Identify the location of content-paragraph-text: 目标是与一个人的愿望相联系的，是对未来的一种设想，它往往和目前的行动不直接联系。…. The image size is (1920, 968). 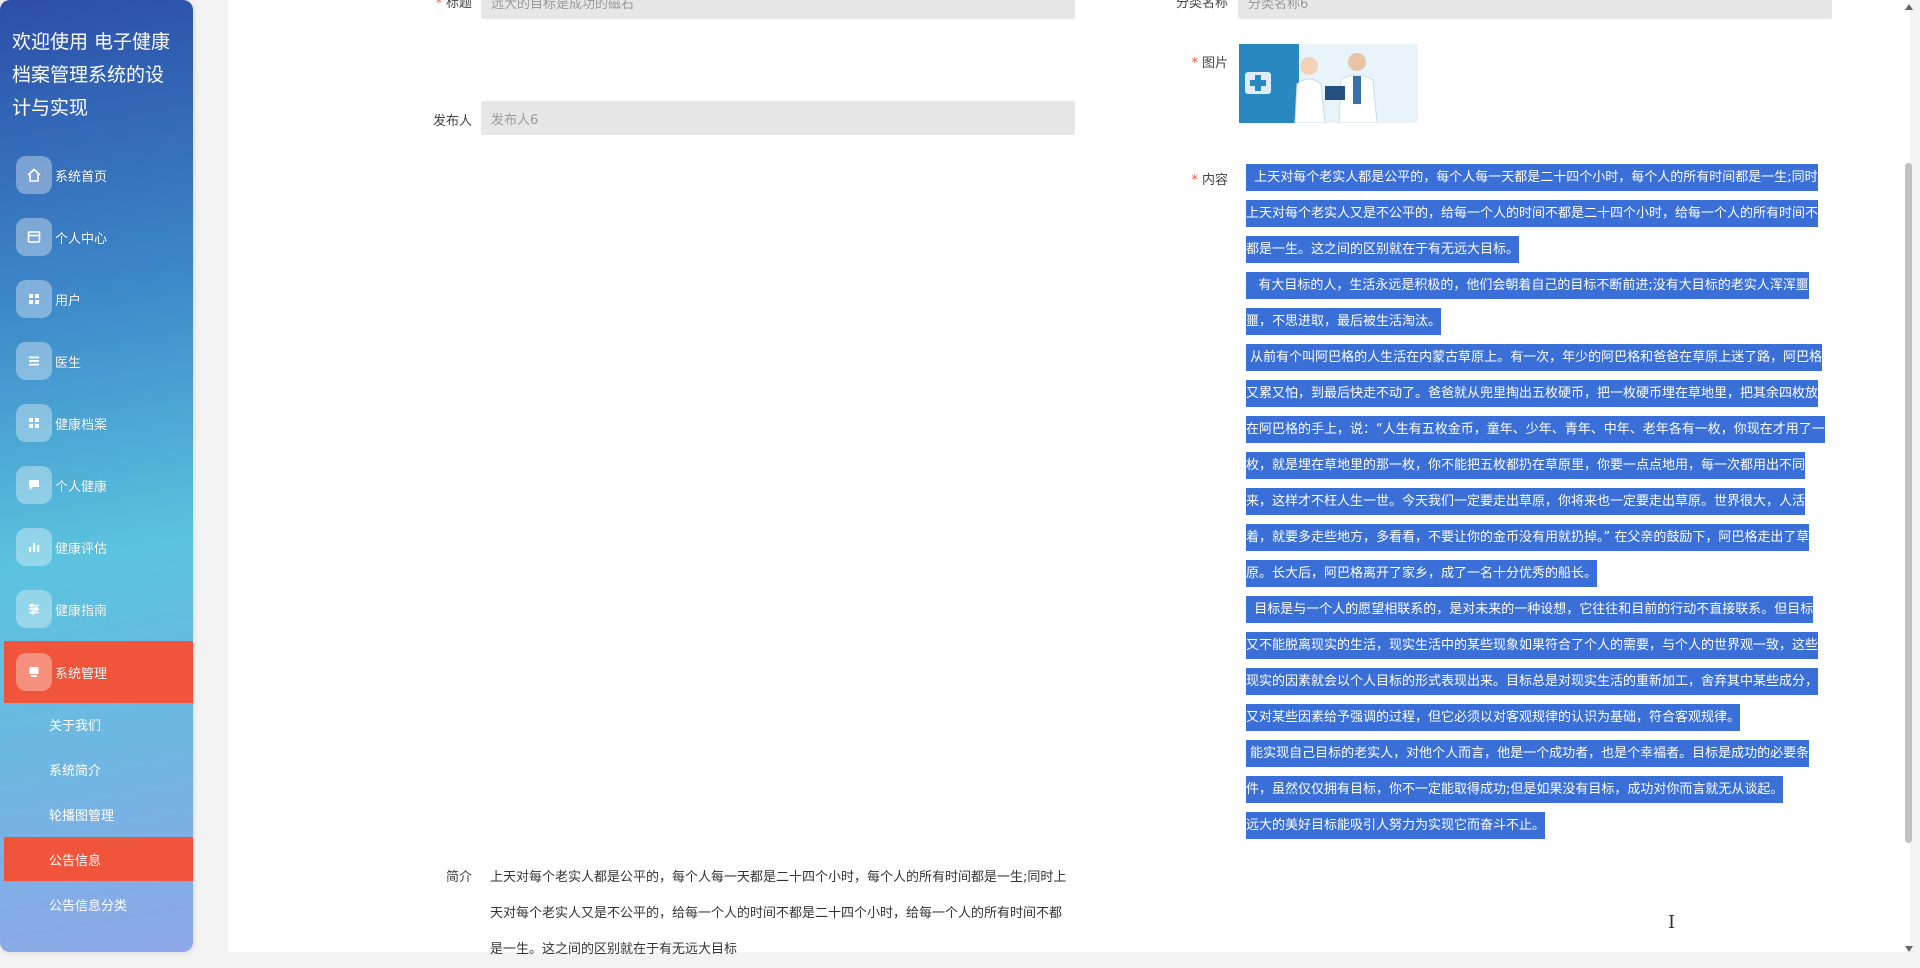
(1532, 663).